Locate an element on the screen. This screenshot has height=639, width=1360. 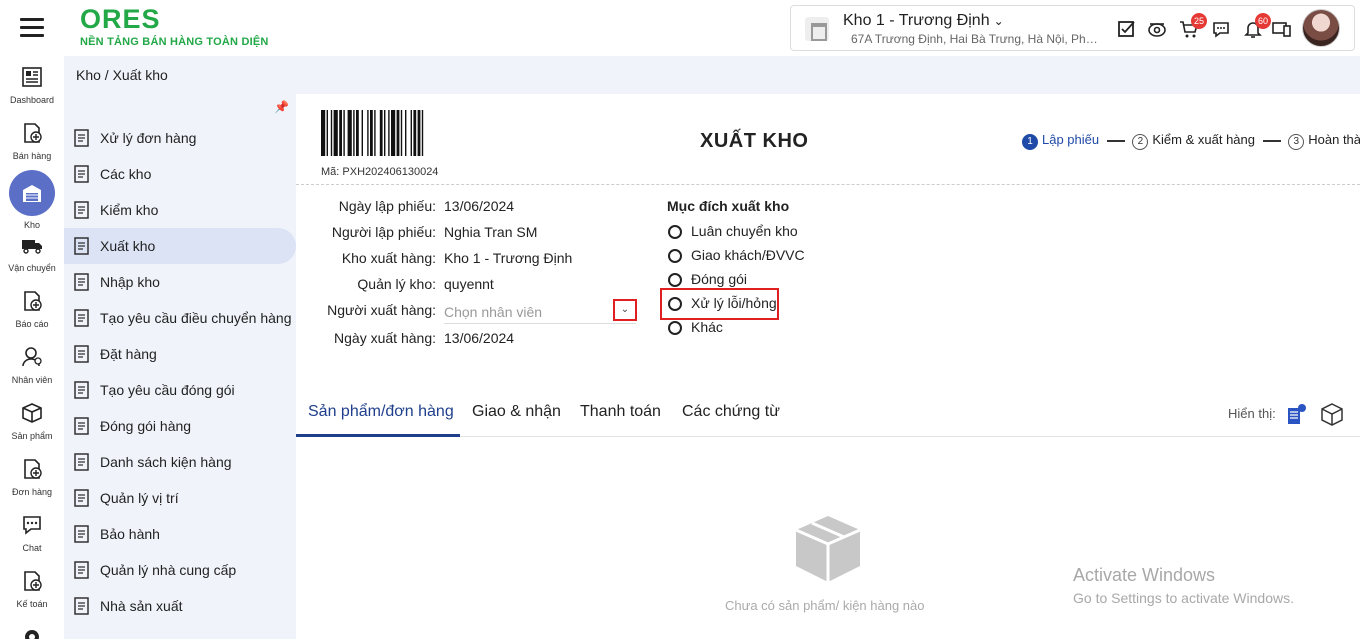
exporter-select: Chọn nhân viên is located at coordinates (540, 312).